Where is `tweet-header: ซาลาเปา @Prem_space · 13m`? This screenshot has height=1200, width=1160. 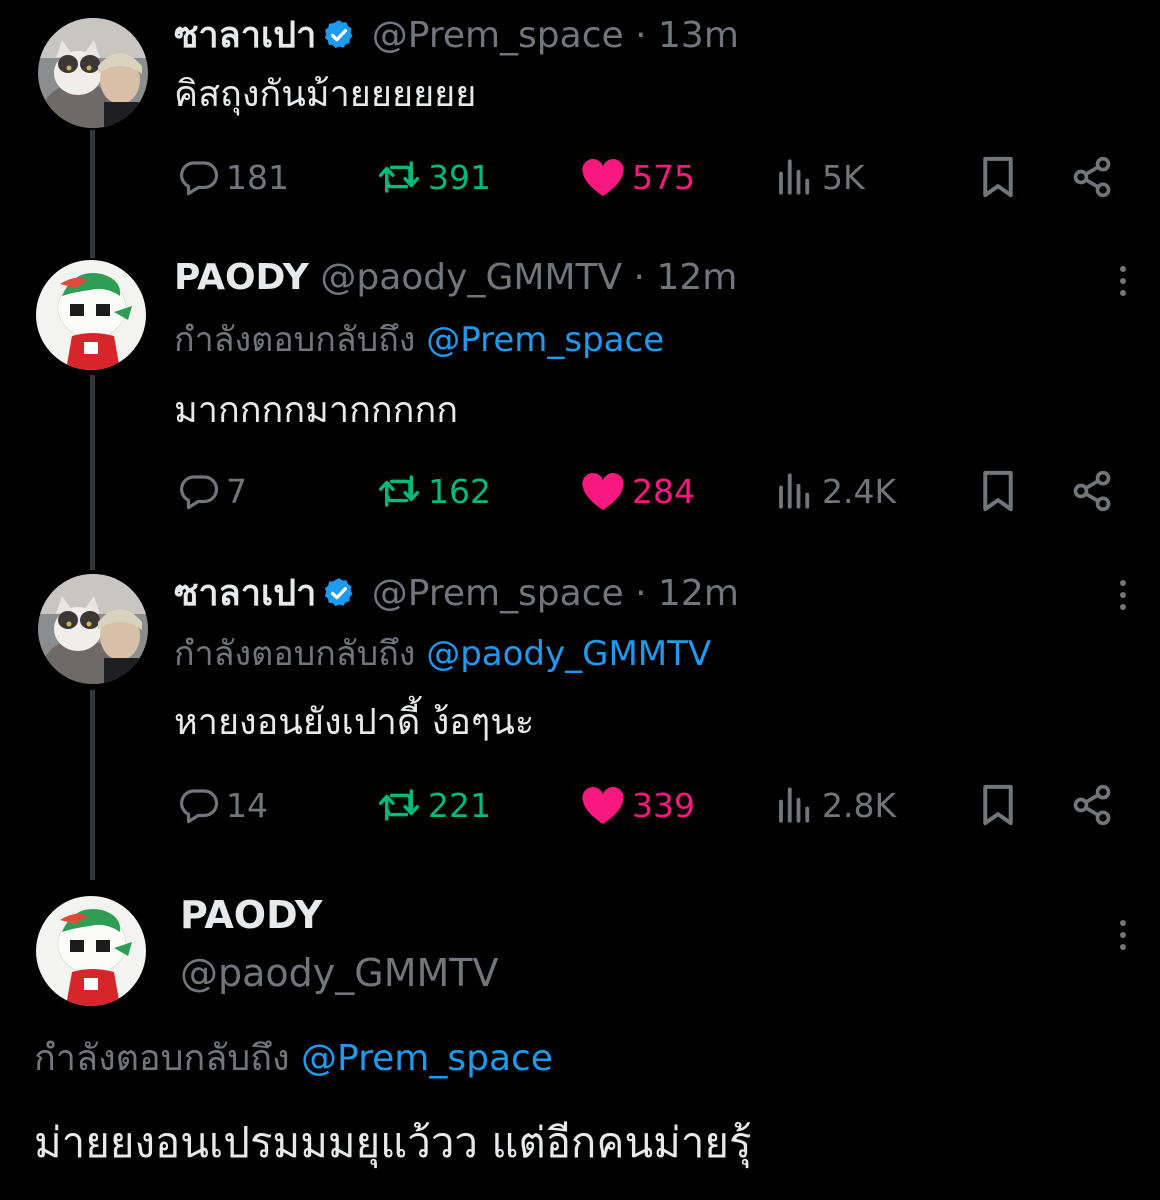
tweet-header: ซาลาเปา @Prem_space · 13m is located at coordinates (456, 38).